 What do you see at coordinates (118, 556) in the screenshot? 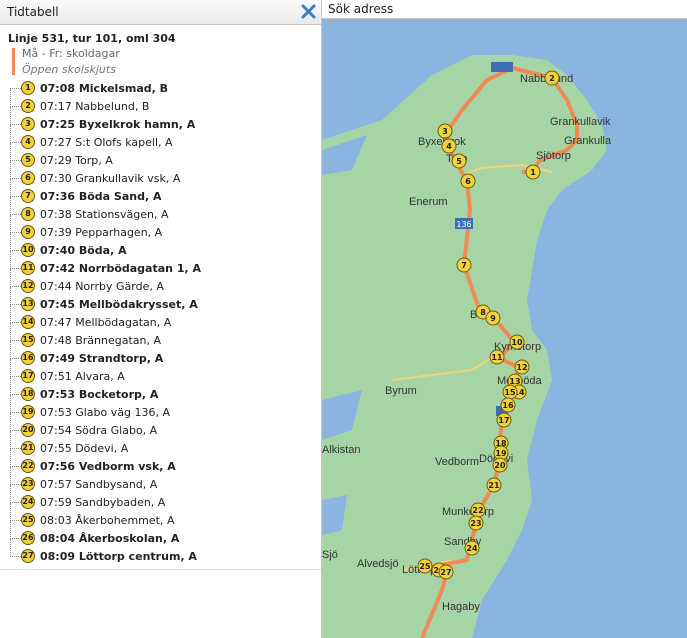
I see `stop-label: 08:09 Löttorp centrum, A` at bounding box center [118, 556].